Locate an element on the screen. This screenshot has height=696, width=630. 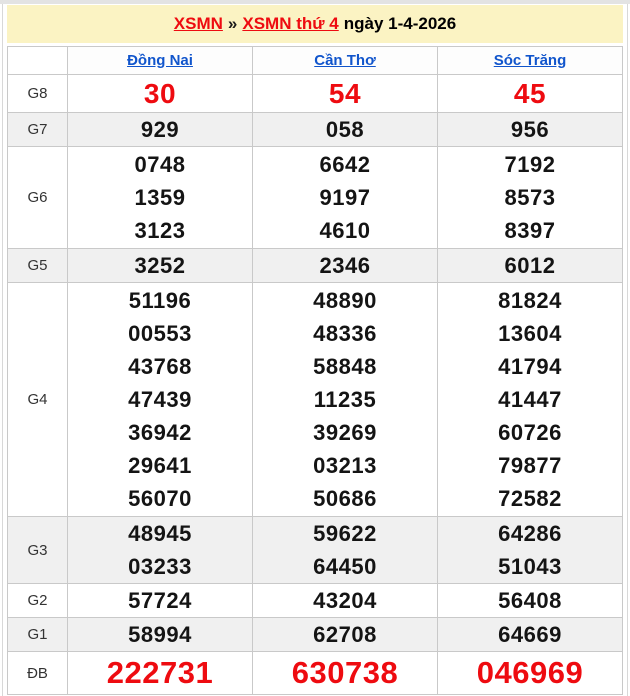
prize-cell: 59622 64450 is located at coordinates (345, 550).